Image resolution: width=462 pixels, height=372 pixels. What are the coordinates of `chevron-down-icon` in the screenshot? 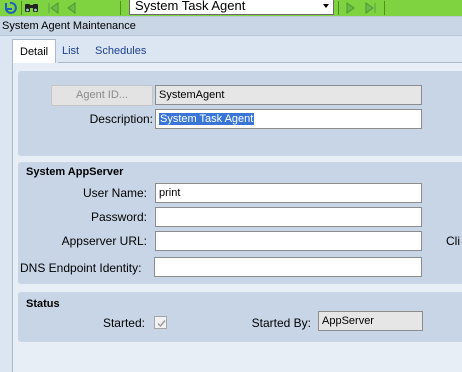 It's located at (326, 6).